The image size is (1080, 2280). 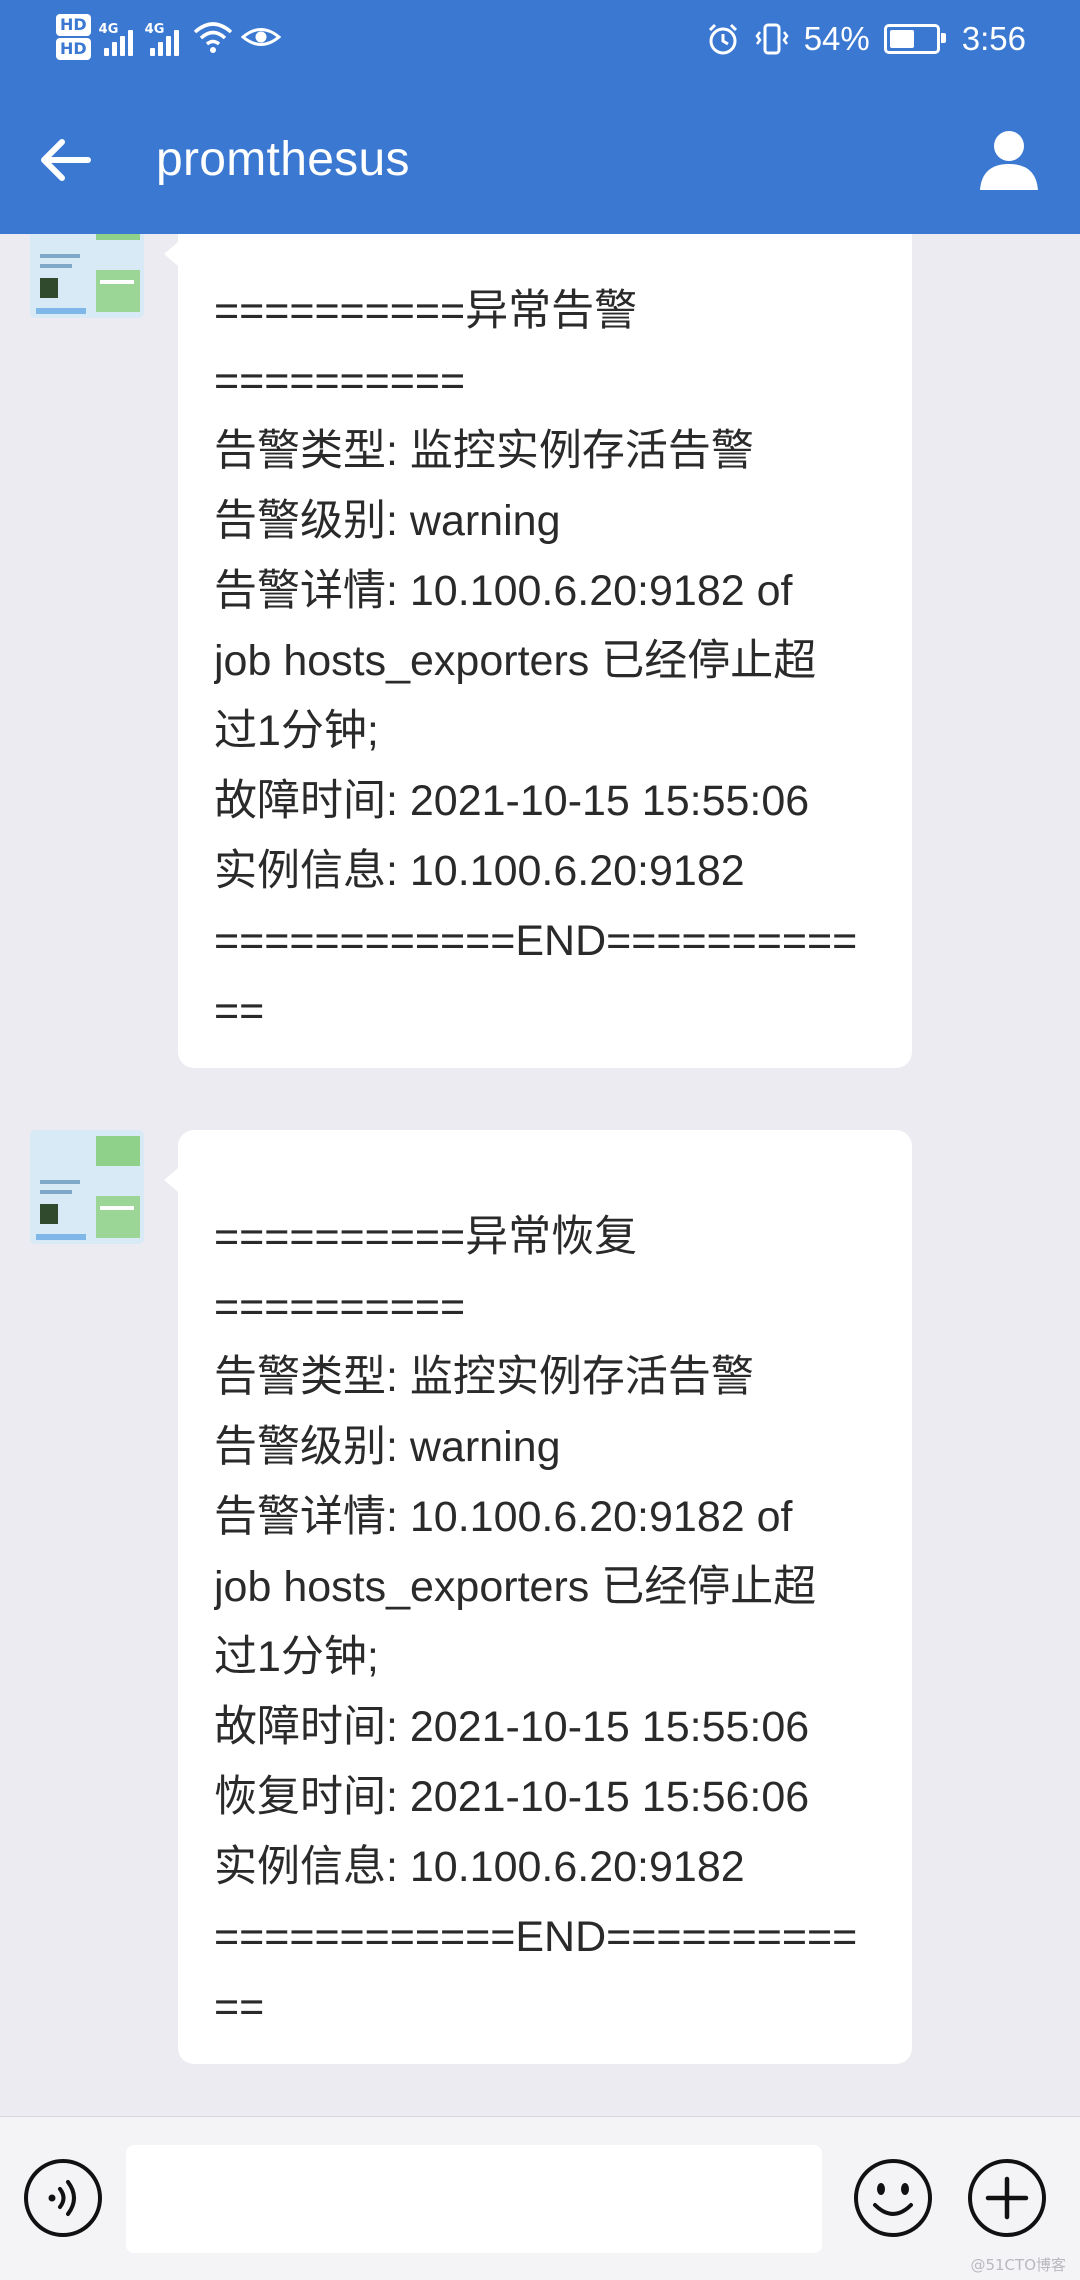 I want to click on vibrate-icon, so click(x=772, y=39).